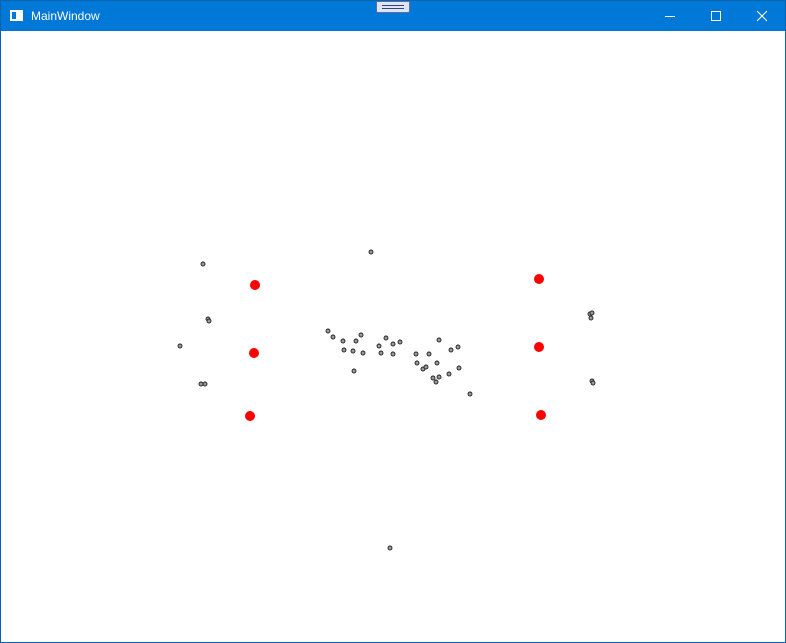 The height and width of the screenshot is (643, 786). Describe the element at coordinates (16, 15) in the screenshot. I see `app-icon` at that location.